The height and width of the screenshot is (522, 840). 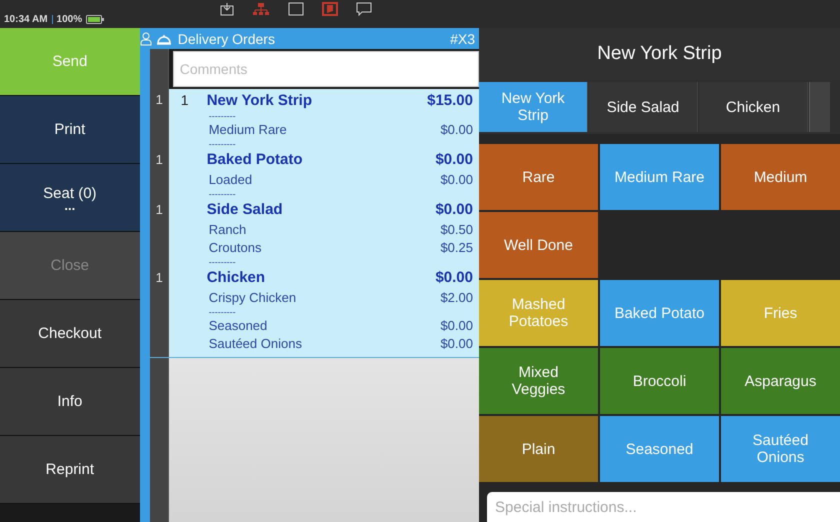 What do you see at coordinates (26, 19) in the screenshot?
I see `clock: 10:34 AM` at bounding box center [26, 19].